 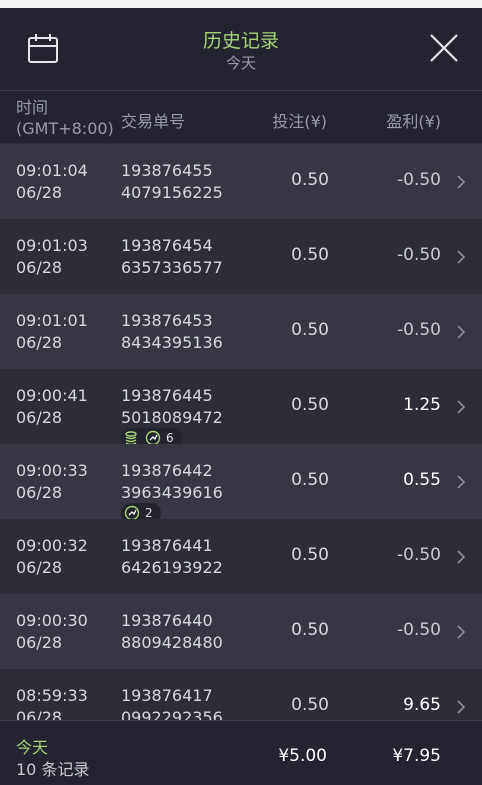 I want to click on column-header: 时间 (GMT+8:00) 交易单号 投注(¥) 盈利(¥), so click(x=241, y=117).